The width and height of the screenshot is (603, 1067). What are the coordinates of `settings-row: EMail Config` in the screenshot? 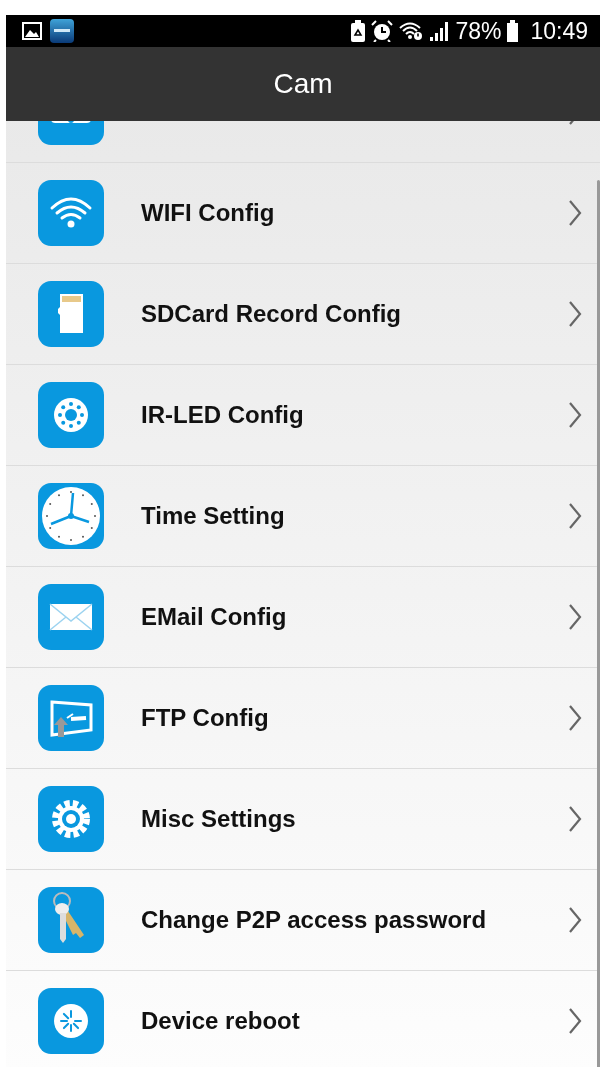 It's located at (303, 617).